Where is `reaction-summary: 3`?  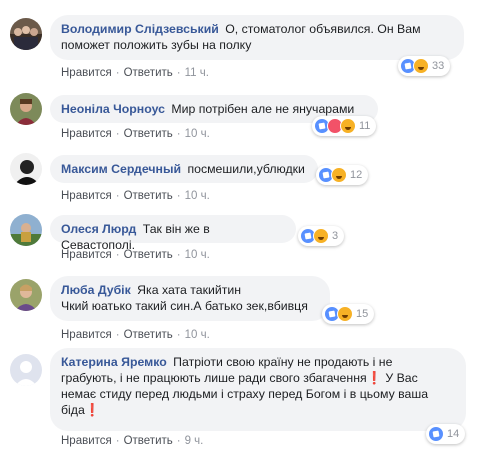
reaction-summary: 3 is located at coordinates (321, 236).